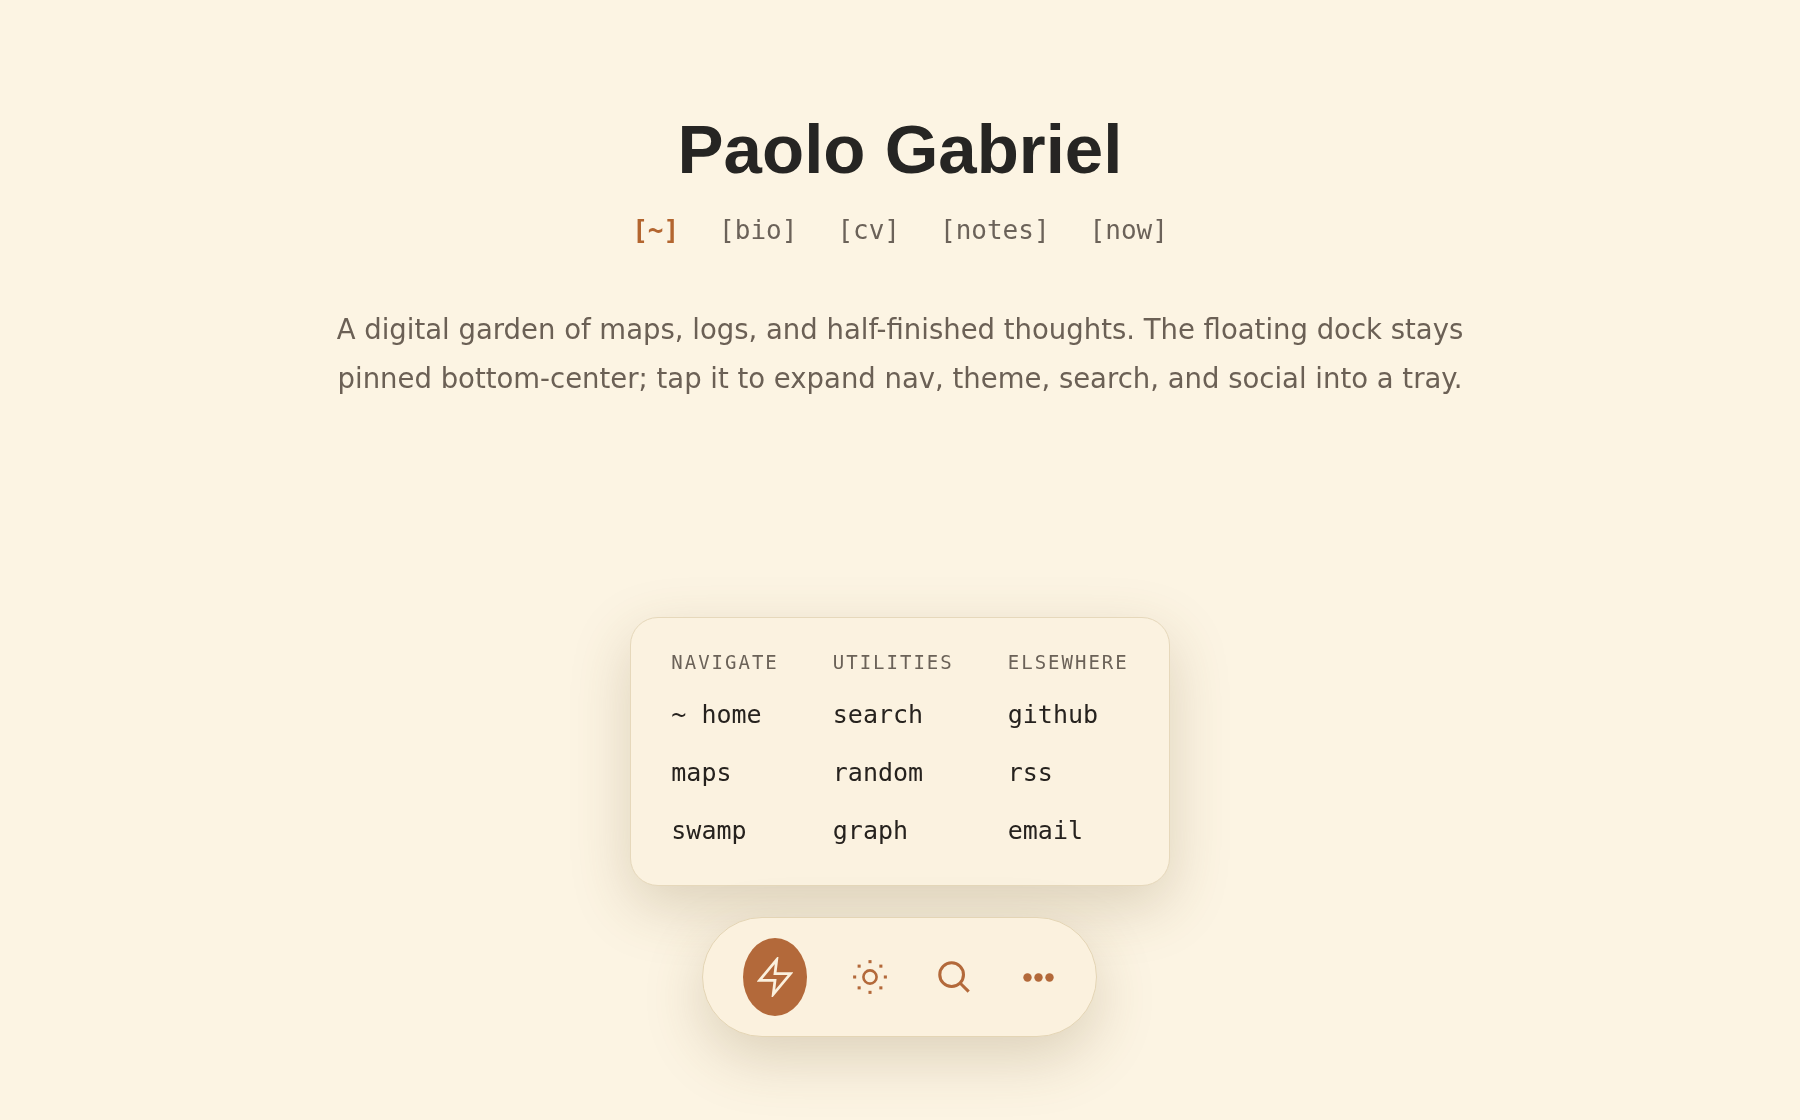 The height and width of the screenshot is (1120, 1800). Describe the element at coordinates (1030, 773) in the screenshot. I see `tray-link: rss` at that location.